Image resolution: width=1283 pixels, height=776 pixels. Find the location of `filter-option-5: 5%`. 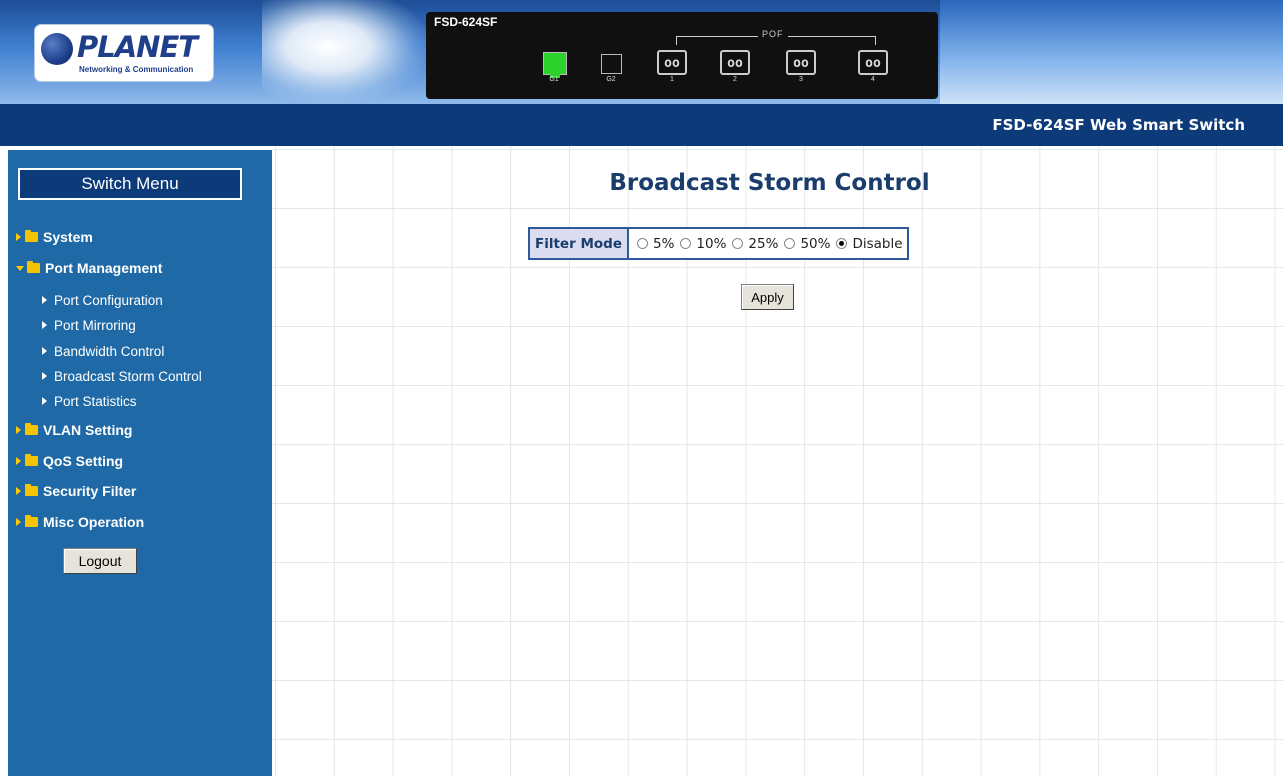

filter-option-5: 5% is located at coordinates (655, 243).